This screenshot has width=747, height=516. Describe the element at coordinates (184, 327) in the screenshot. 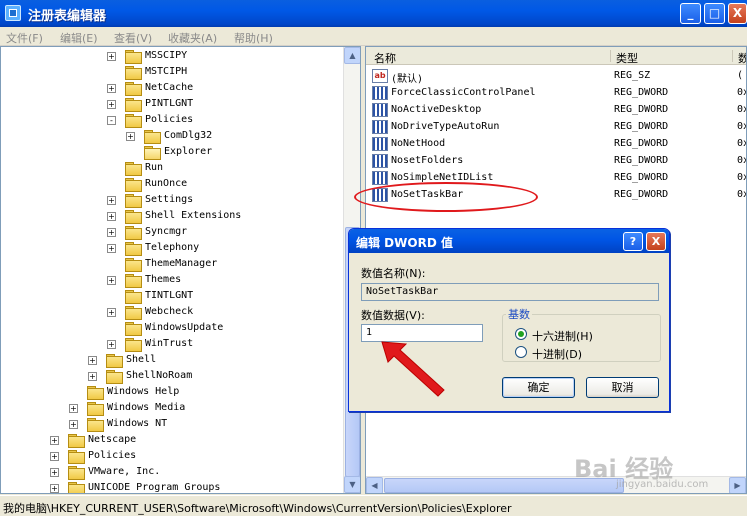

I see `tree-node-label: WindowsUpdate` at that location.